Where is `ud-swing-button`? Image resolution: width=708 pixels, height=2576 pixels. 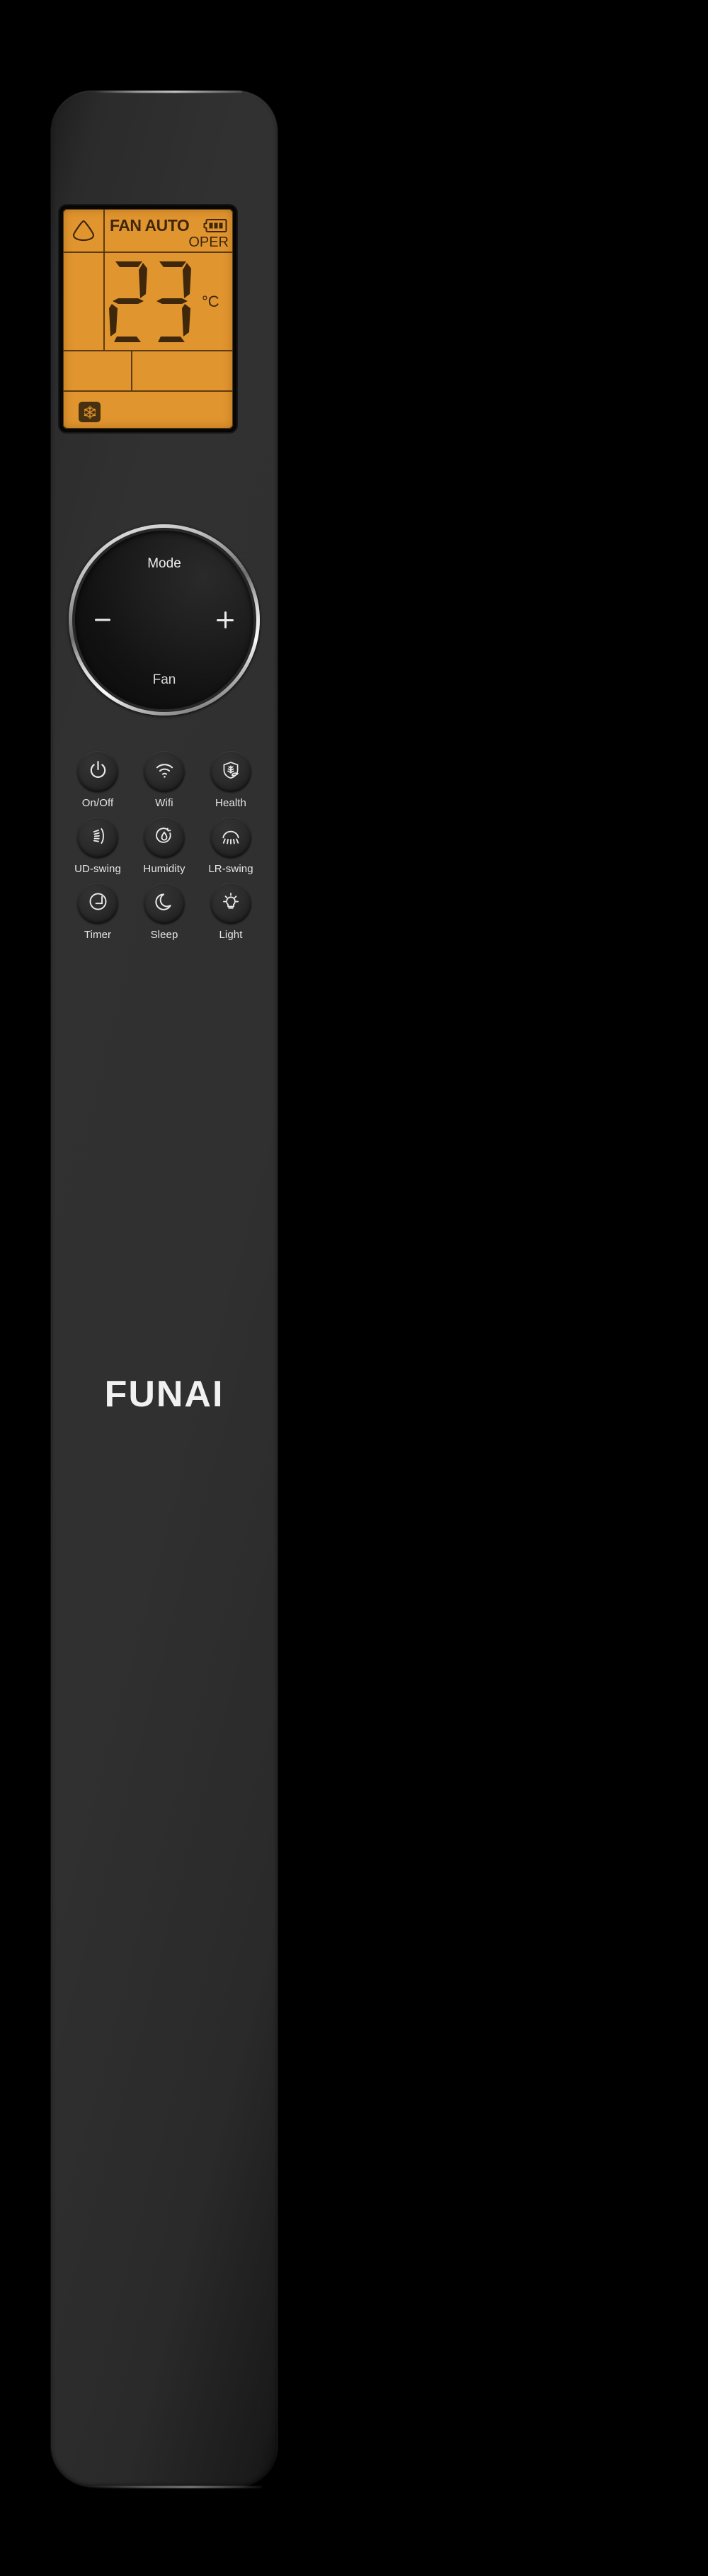 ud-swing-button is located at coordinates (98, 838).